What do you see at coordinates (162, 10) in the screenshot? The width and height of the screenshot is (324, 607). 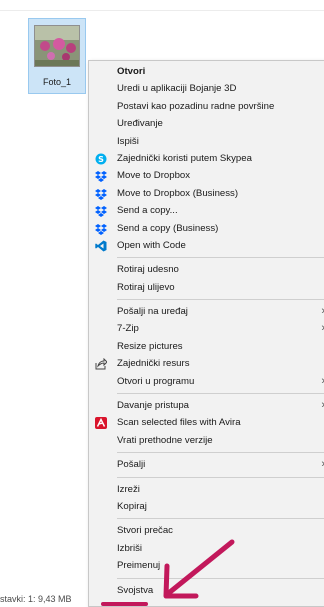 I see `top-divider` at bounding box center [162, 10].